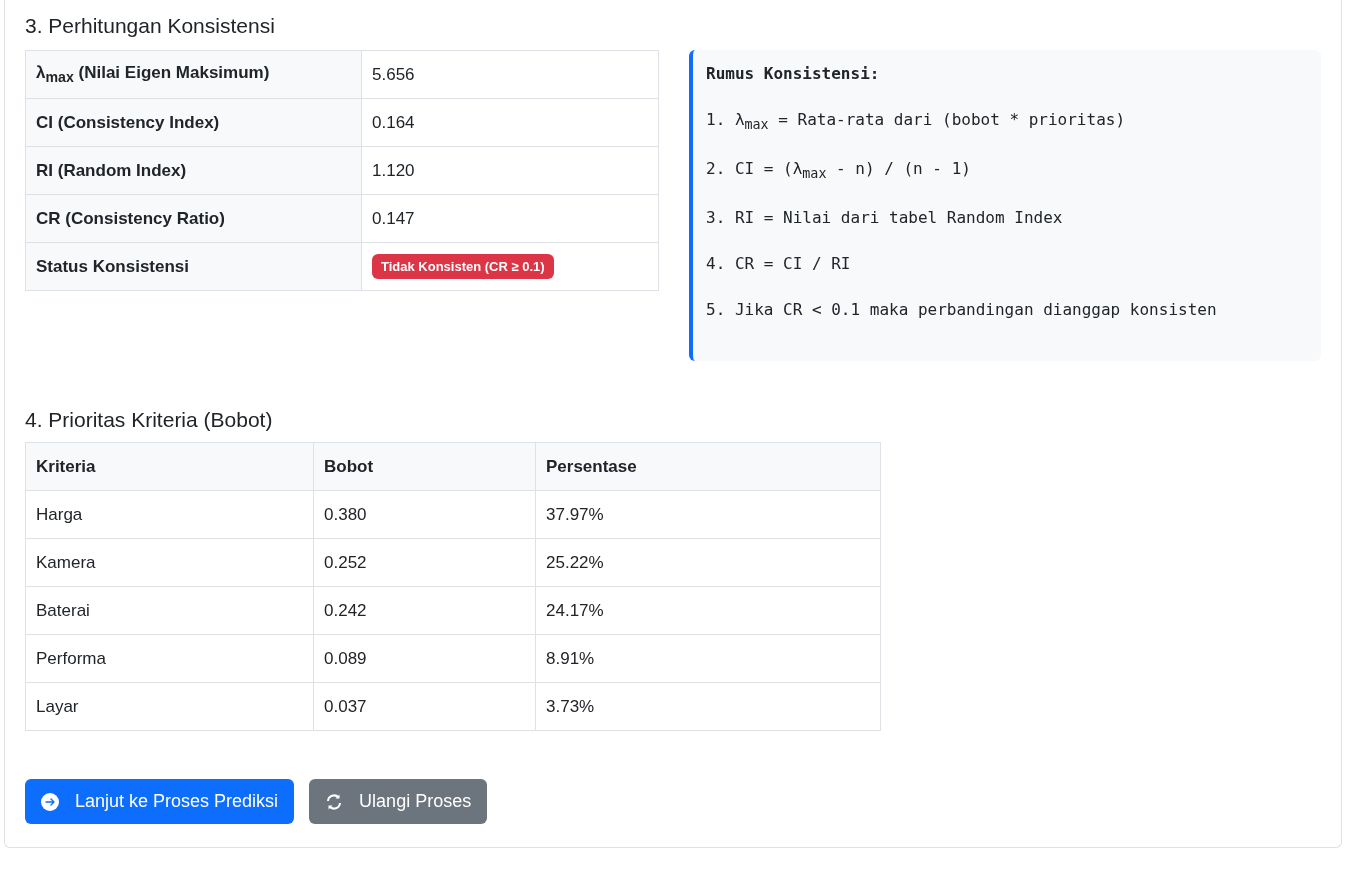 Image resolution: width=1348 pixels, height=870 pixels. I want to click on section-heading: 4. Prioritas Kriteria (Bobot), so click(149, 420).